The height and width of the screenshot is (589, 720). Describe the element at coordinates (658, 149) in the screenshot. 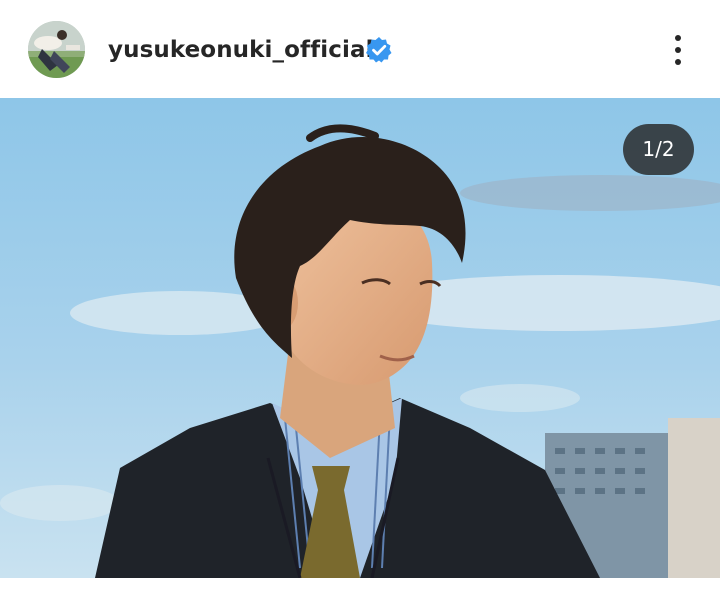

I see `media-counter-badge: 1/2` at that location.